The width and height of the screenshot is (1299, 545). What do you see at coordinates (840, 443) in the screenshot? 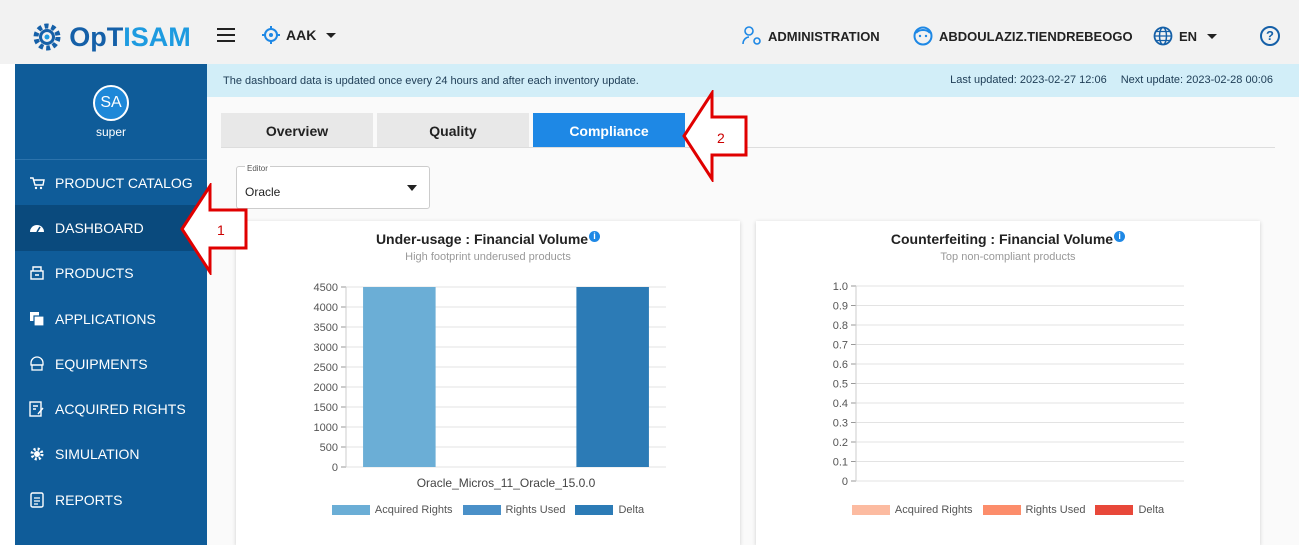
I see `y-tick-label: 0.2` at bounding box center [840, 443].